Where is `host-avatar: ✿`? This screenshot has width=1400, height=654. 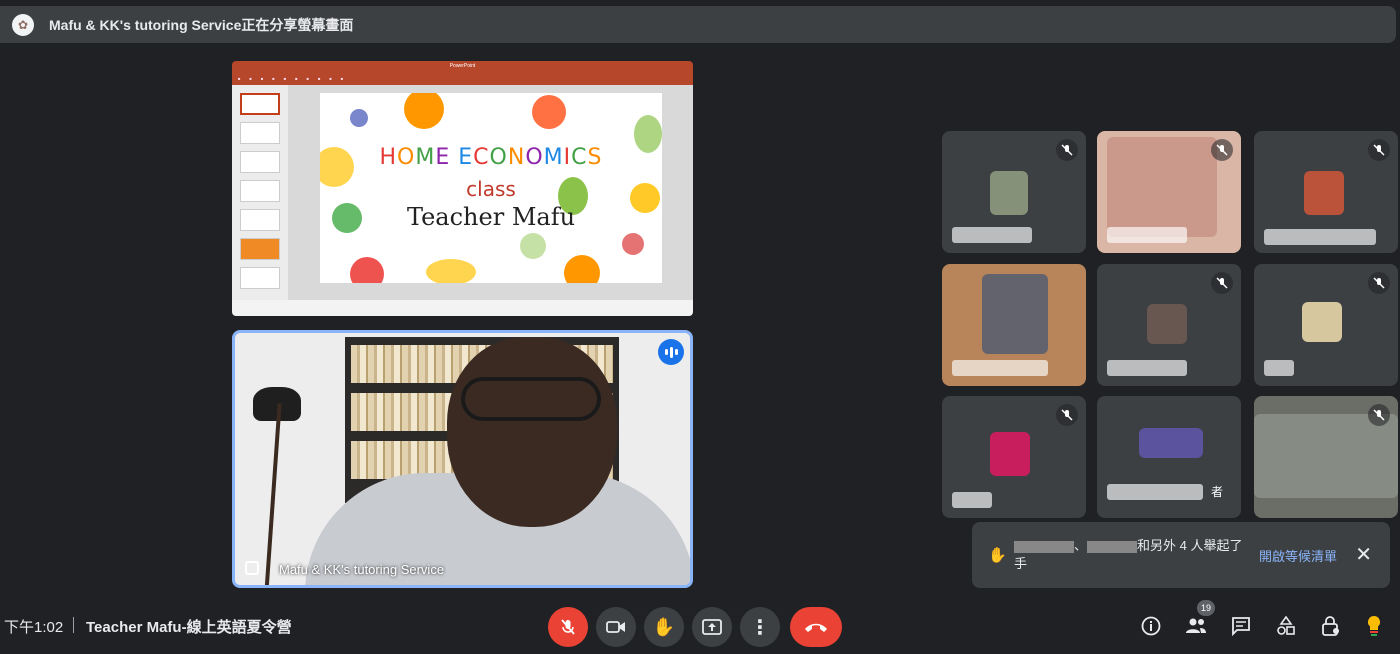 host-avatar: ✿ is located at coordinates (23, 24).